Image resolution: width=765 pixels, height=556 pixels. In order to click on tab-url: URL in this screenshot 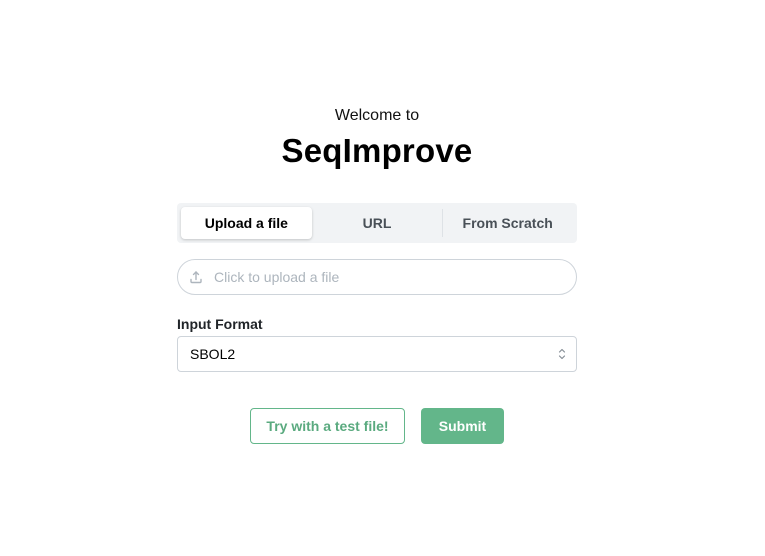, I will do `click(377, 223)`.